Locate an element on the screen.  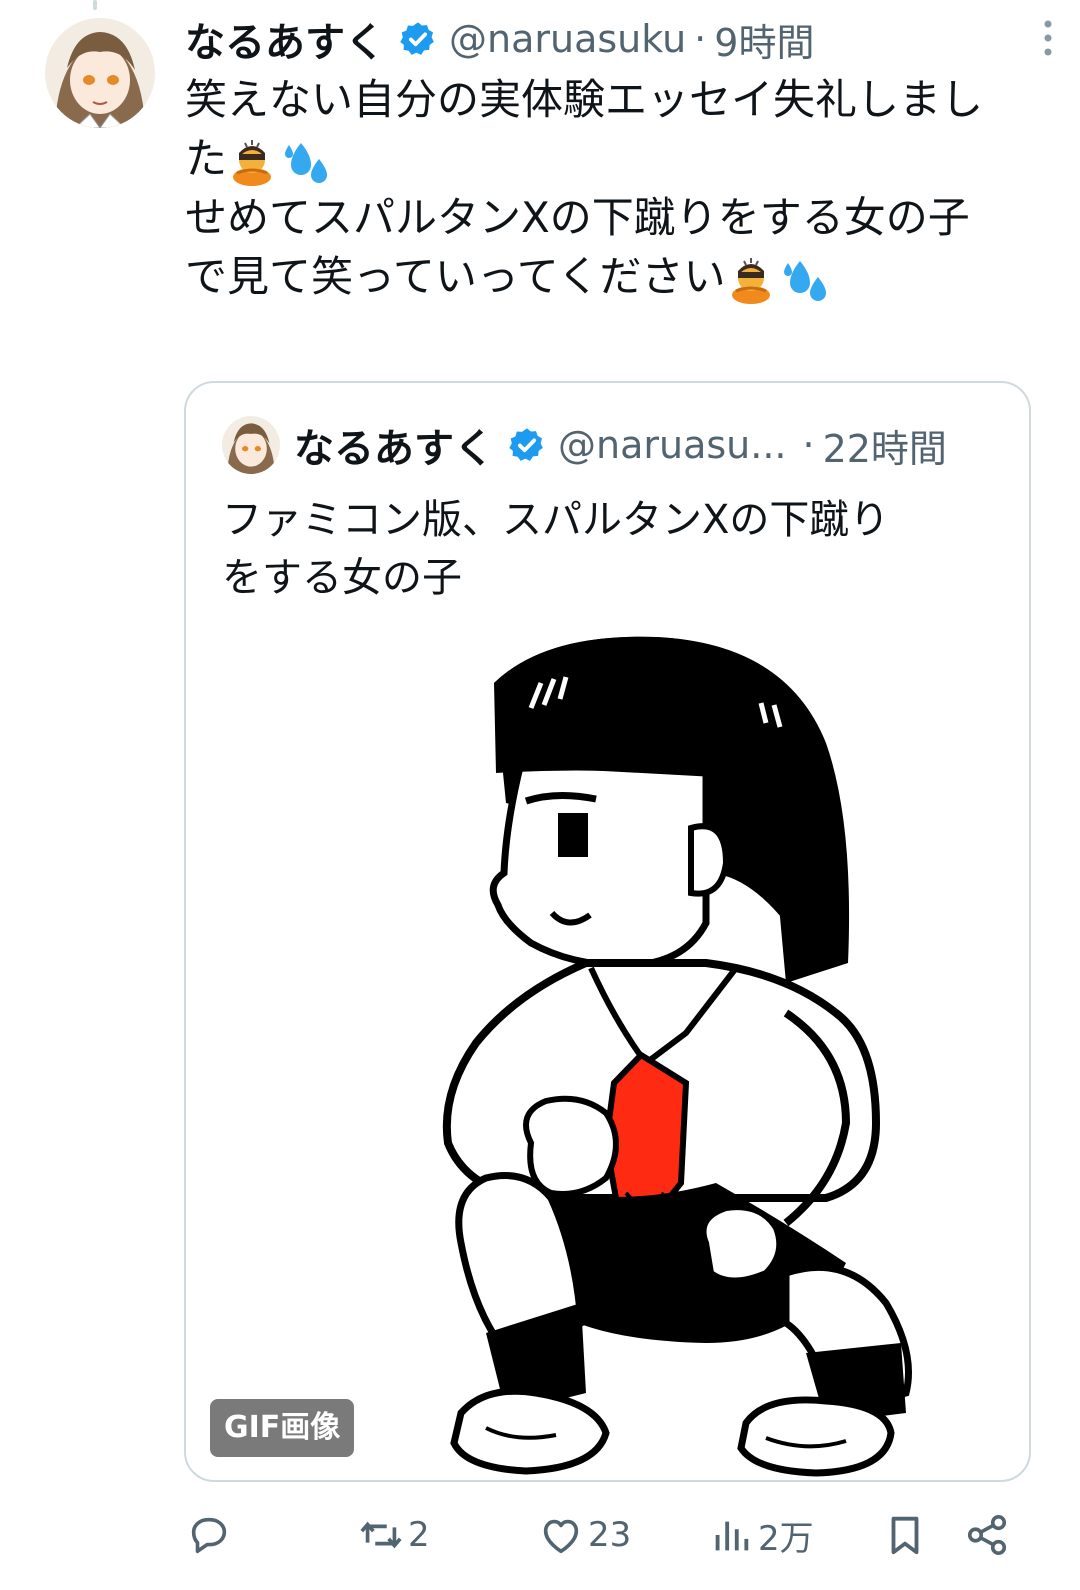
quoted-tweet-text: ファミコン版、スパルタンXの下蹴り をする女の子 is located at coordinates (602, 549).